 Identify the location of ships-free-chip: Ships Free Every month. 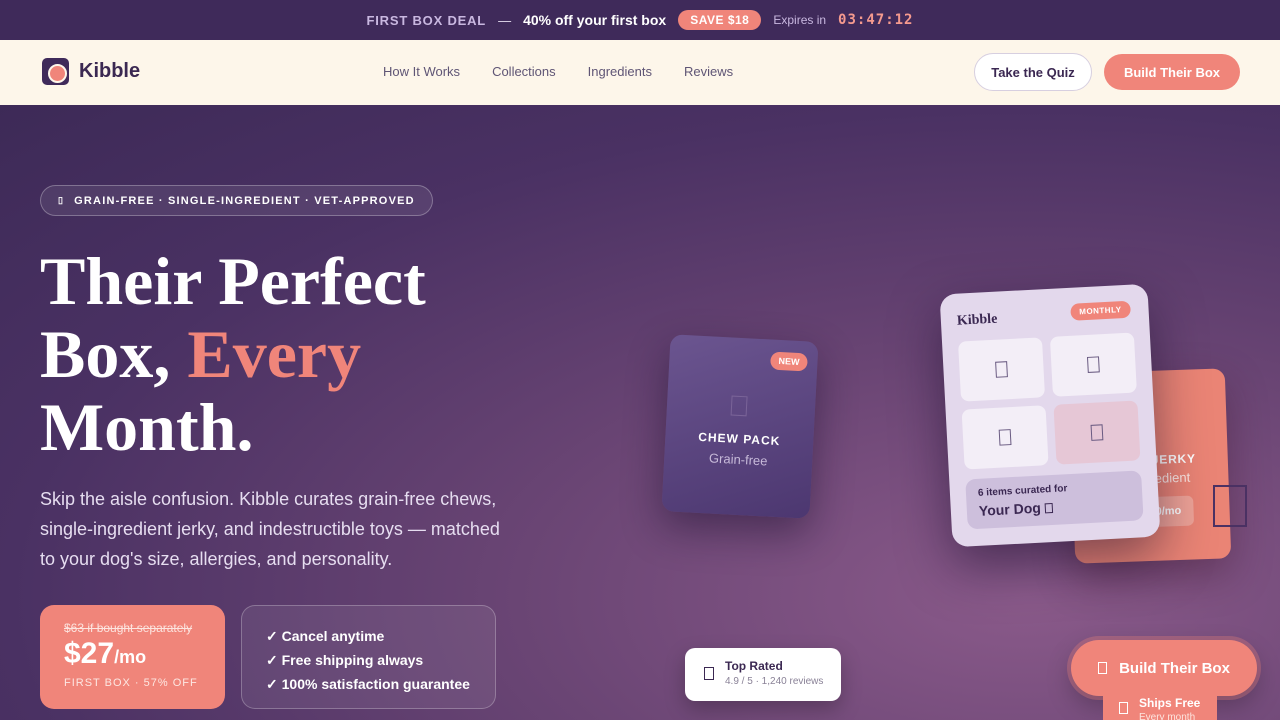
(1160, 705).